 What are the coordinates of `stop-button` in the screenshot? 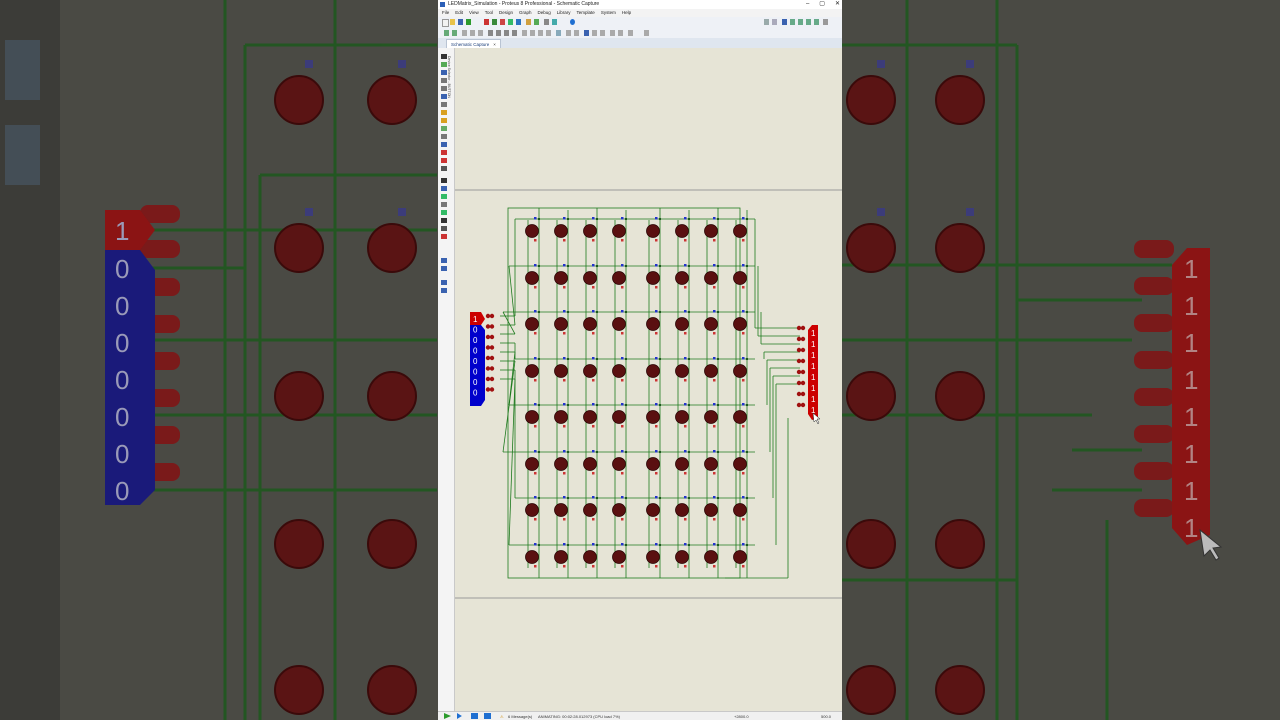 It's located at (487, 716).